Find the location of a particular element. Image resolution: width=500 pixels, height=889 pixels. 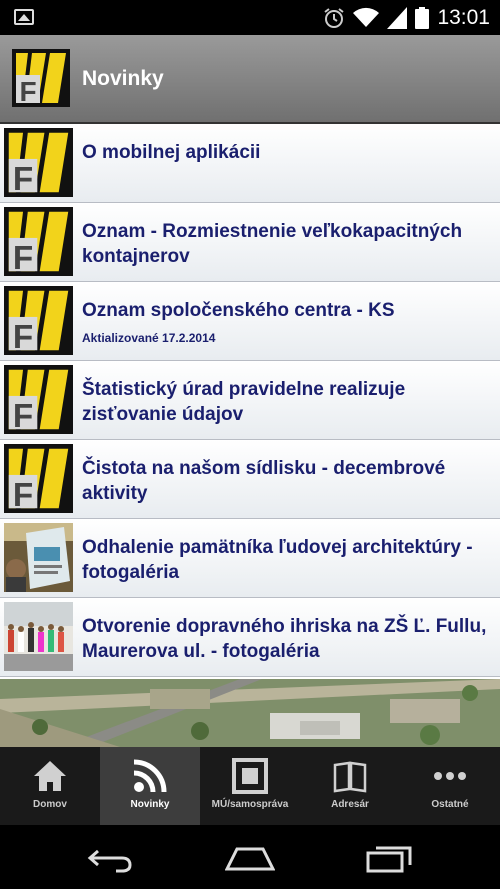

clock: 13:01 is located at coordinates (463, 17).